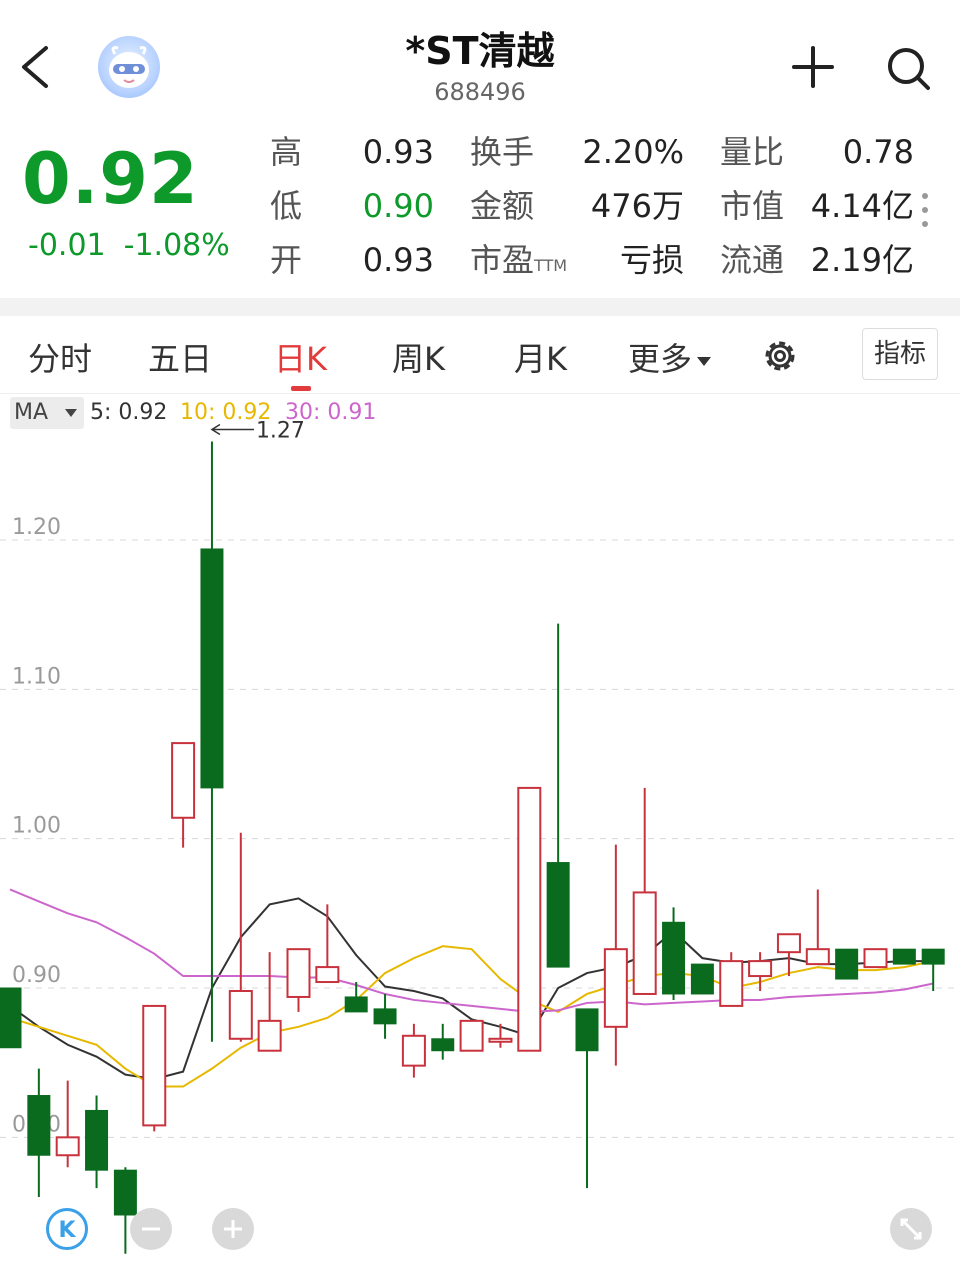 The height and width of the screenshot is (1279, 960). I want to click on tab-more: 更多, so click(670, 357).